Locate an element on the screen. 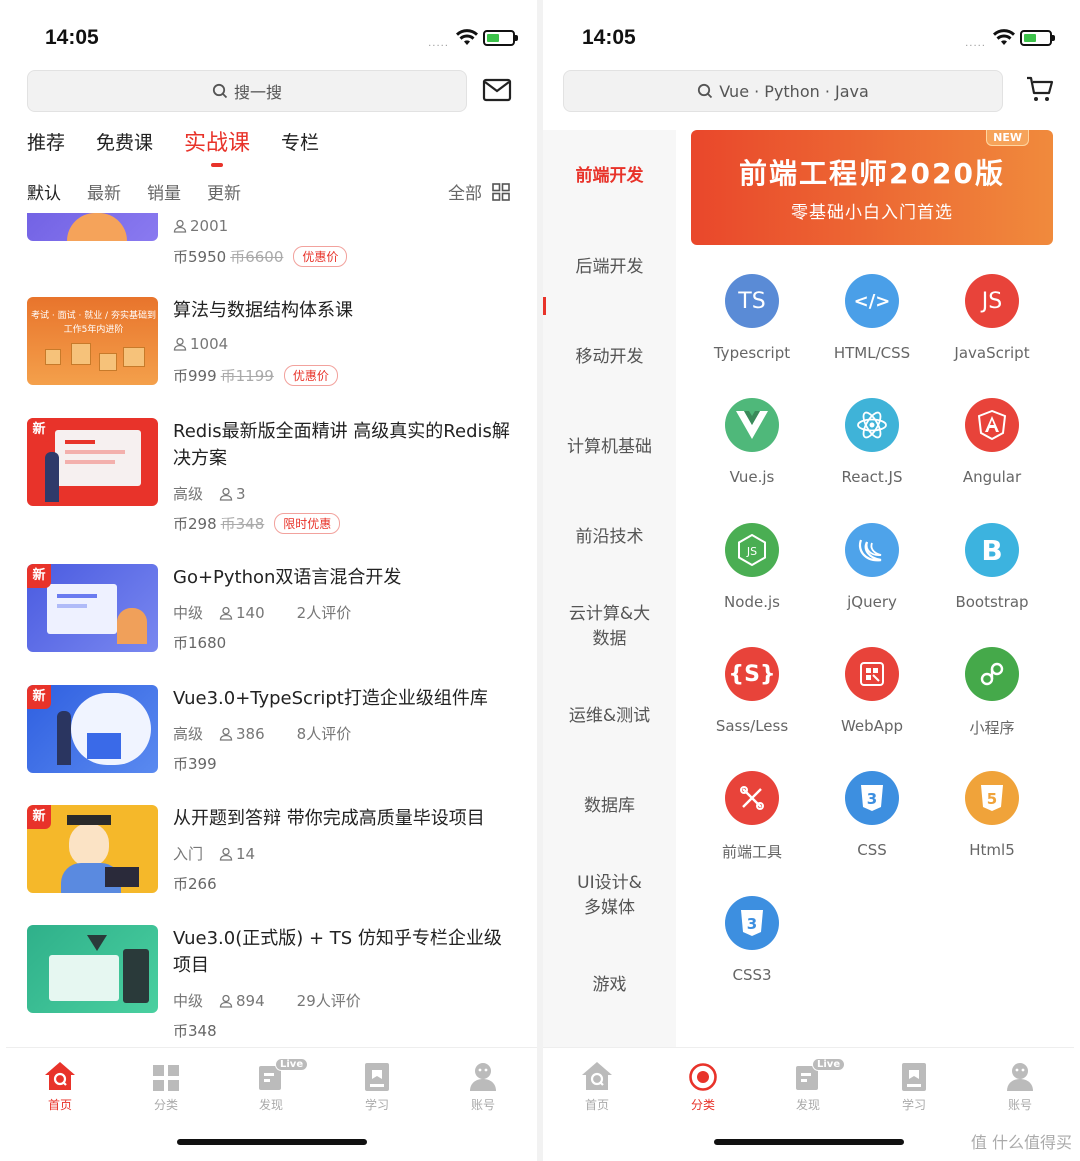 This screenshot has width=1080, height=1161. course-meta: 中级 894 29人评价 is located at coordinates (275, 1000).